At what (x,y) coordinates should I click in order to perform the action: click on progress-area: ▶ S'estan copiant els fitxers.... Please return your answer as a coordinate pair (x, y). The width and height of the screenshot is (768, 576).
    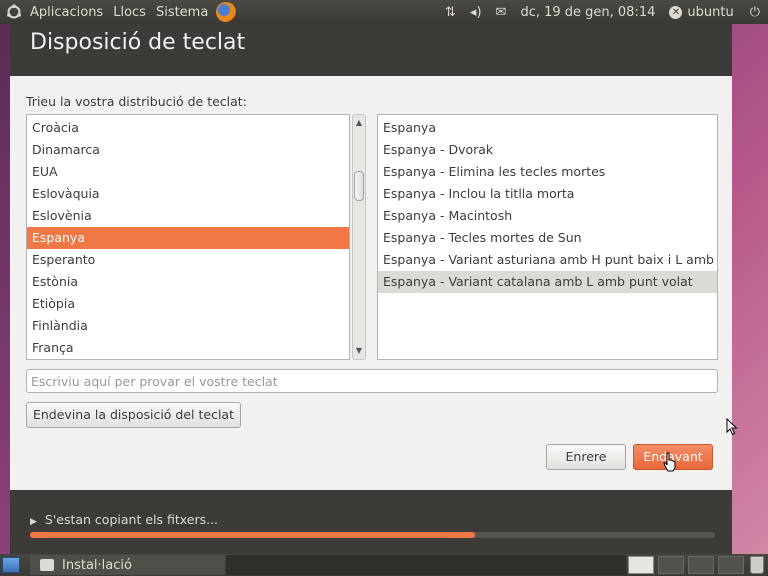
    Looking at the image, I should click on (371, 522).